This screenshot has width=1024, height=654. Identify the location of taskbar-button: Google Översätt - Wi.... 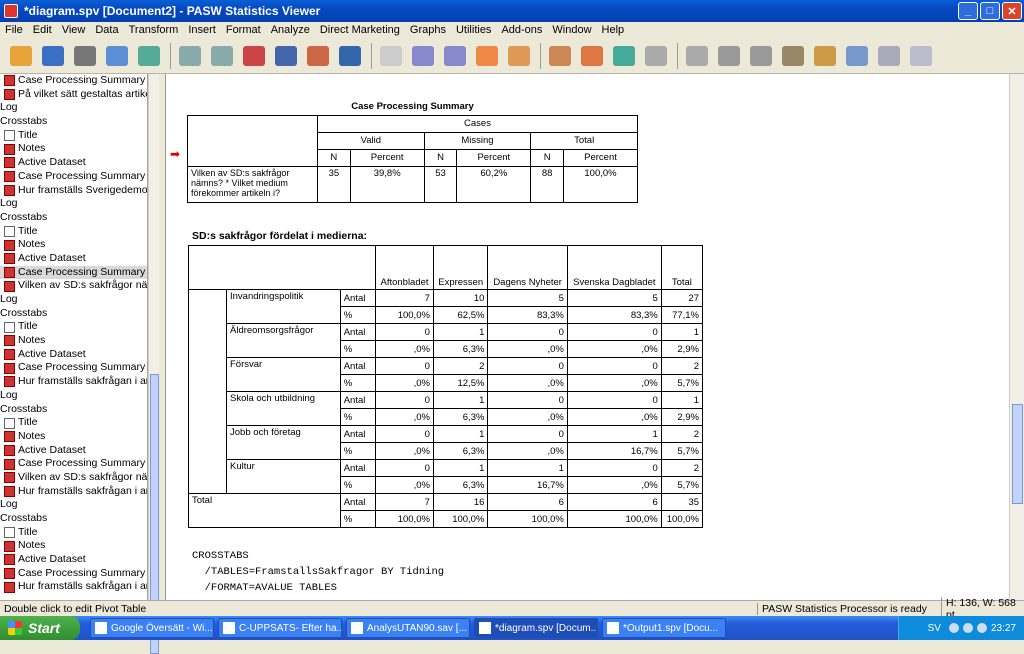
(152, 628).